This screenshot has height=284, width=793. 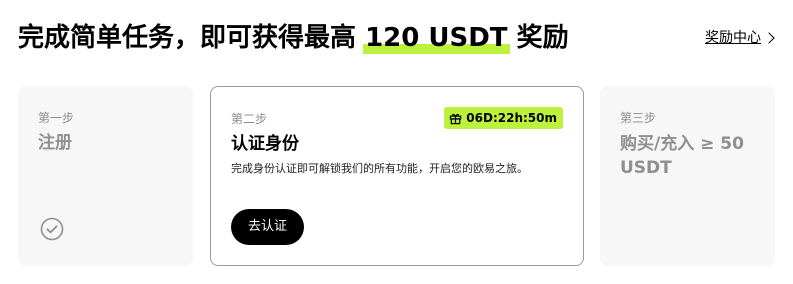 I want to click on page-header: 完成简单任务，即可获得最高 120 USDT 奖励 奖励中心, so click(x=396, y=38).